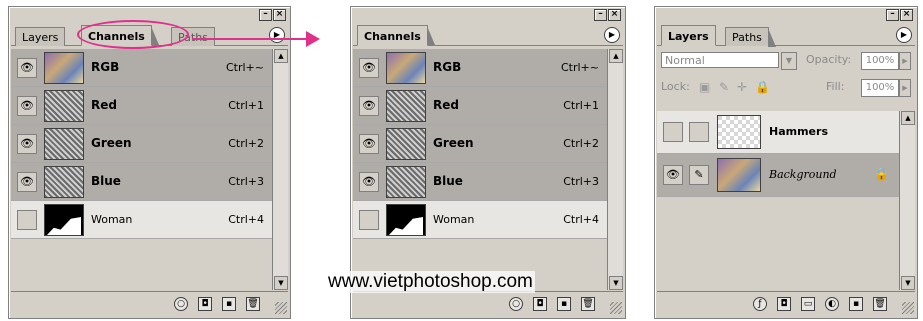 This screenshot has height=321, width=923. I want to click on layer-row-background: 👁 ✎ Background 🔒, so click(778, 175).